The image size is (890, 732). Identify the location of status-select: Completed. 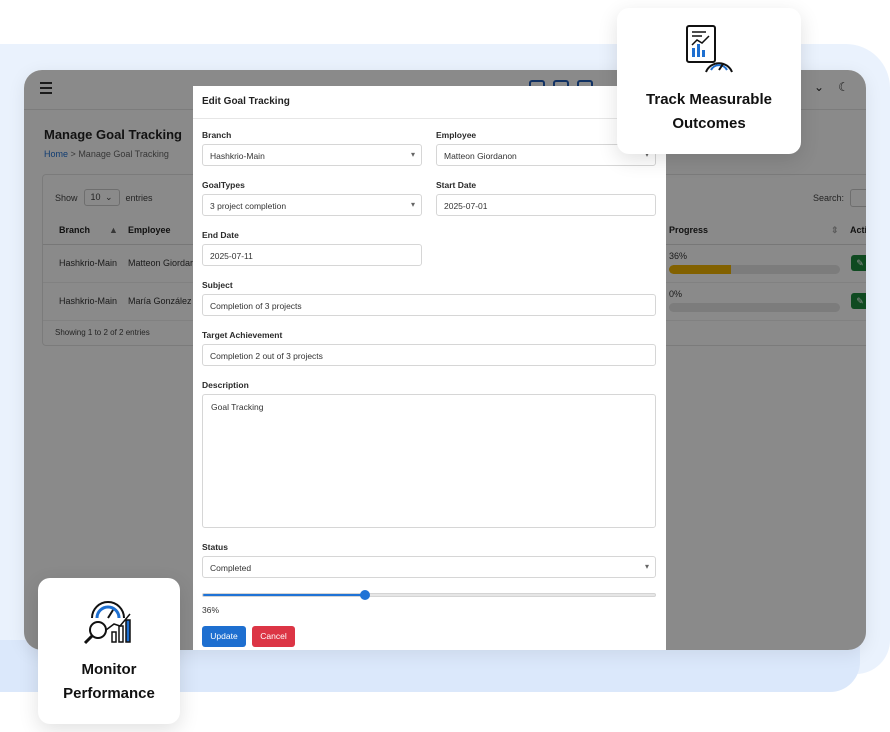
(429, 567).